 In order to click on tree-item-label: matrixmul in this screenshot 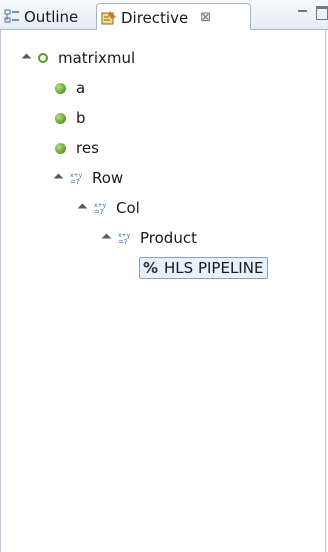, I will do `click(97, 58)`.